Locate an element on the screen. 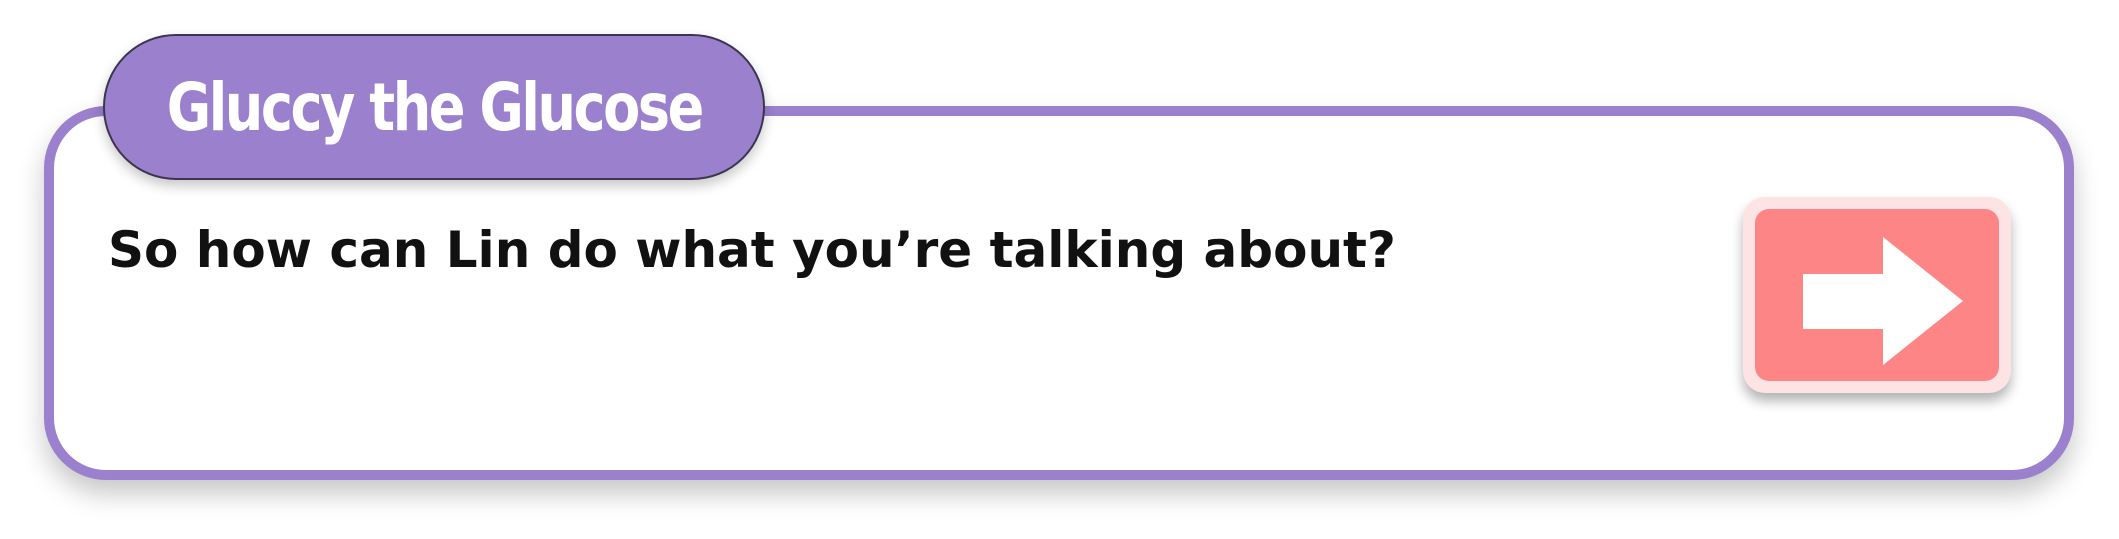 Image resolution: width=2119 pixels, height=539 pixels. speaker-name: Gluccy the Glucose is located at coordinates (435, 107).